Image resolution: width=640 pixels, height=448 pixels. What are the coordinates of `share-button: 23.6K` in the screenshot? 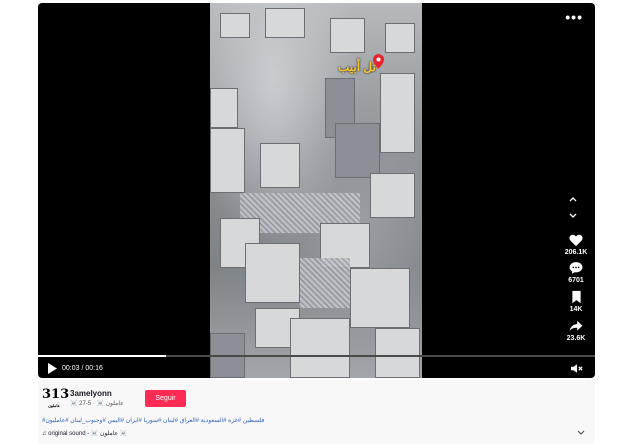 It's located at (576, 330).